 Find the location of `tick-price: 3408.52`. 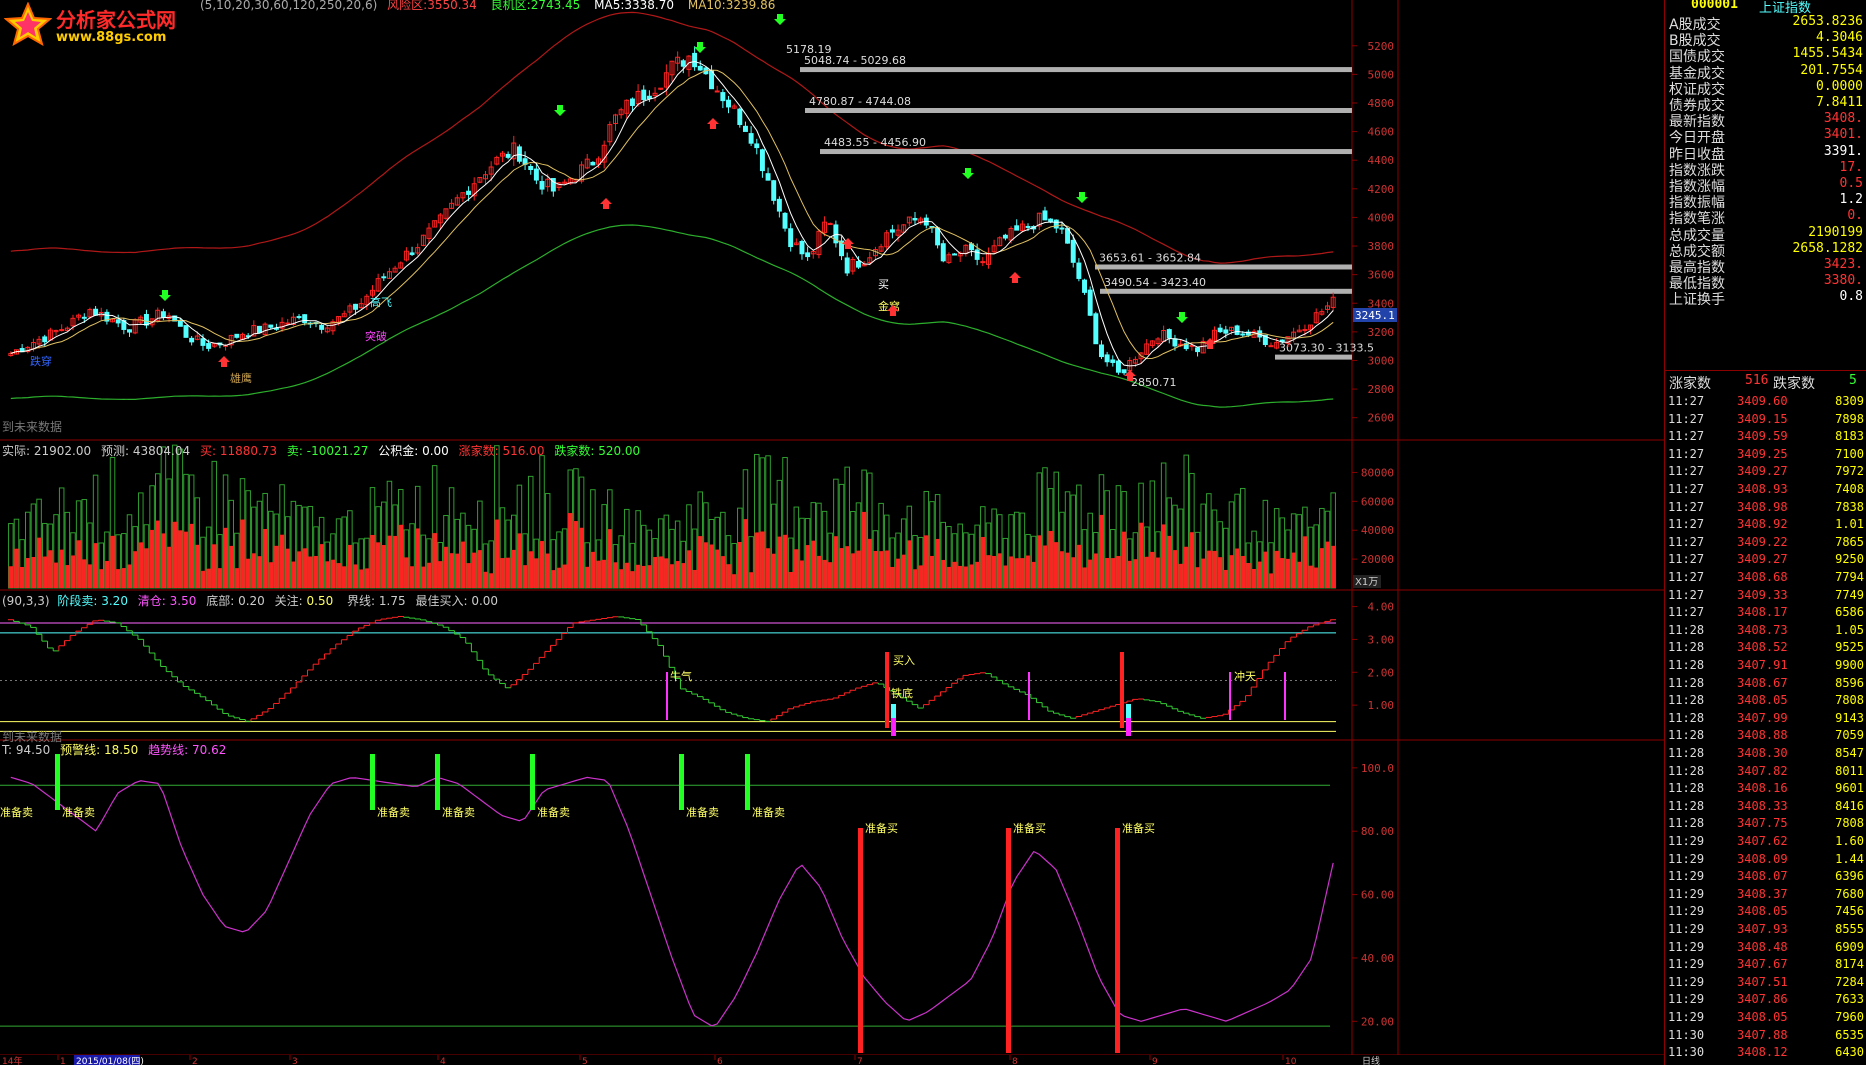

tick-price: 3408.52 is located at coordinates (1762, 647).